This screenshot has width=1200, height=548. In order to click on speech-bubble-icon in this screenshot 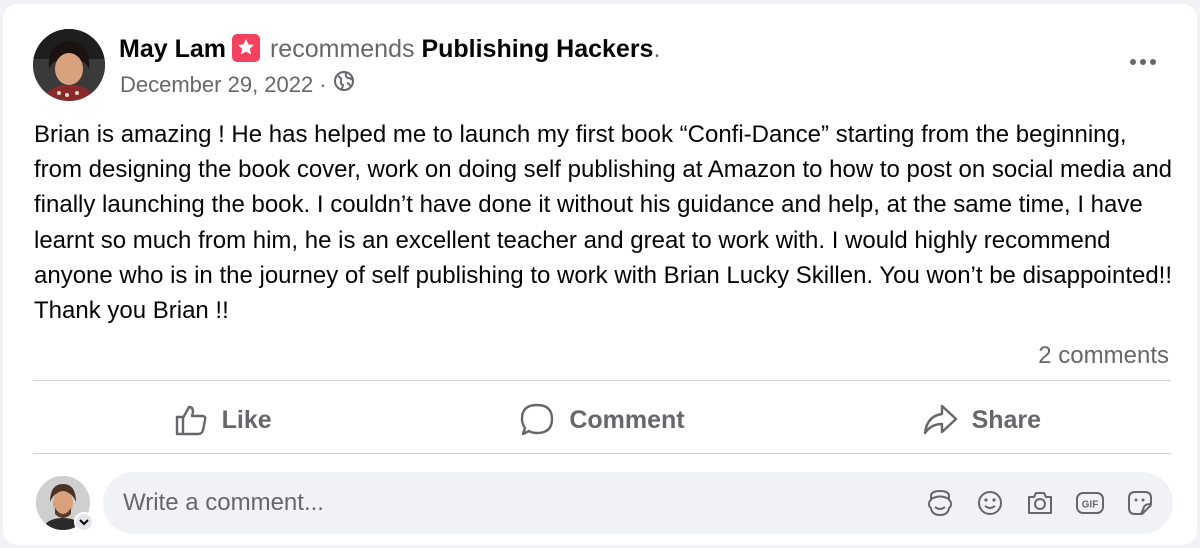, I will do `click(537, 420)`.